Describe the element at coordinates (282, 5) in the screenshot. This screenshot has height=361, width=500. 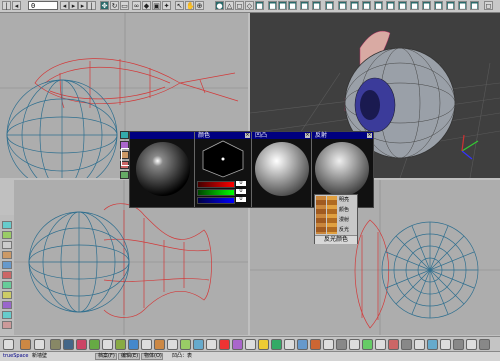
I see `tool-f-icon: ■` at that location.